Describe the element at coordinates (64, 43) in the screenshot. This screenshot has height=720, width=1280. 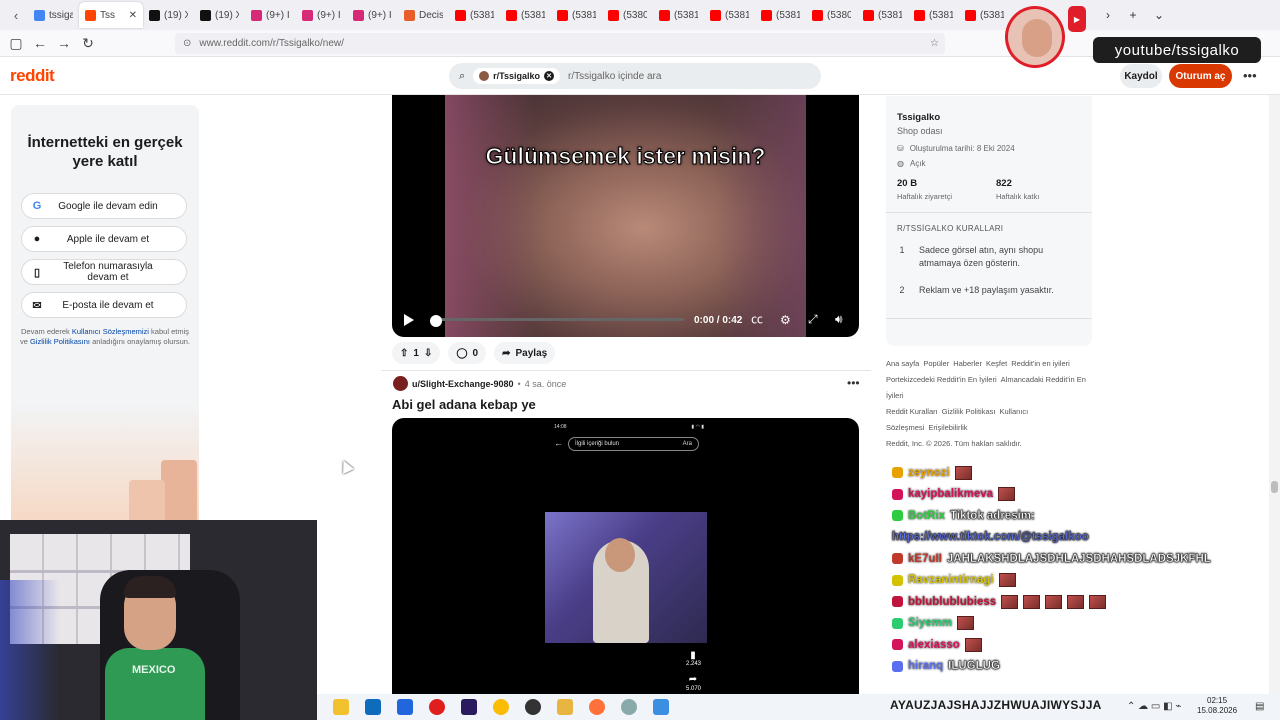
I see `forward-button: →` at that location.